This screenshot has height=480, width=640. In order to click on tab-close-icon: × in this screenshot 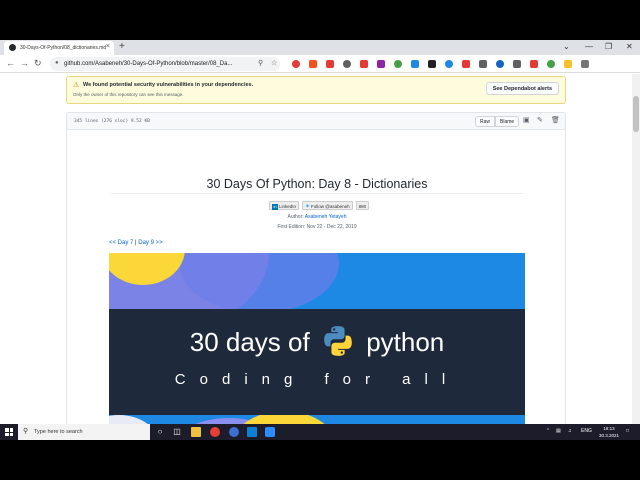, I will do `click(108, 46)`.